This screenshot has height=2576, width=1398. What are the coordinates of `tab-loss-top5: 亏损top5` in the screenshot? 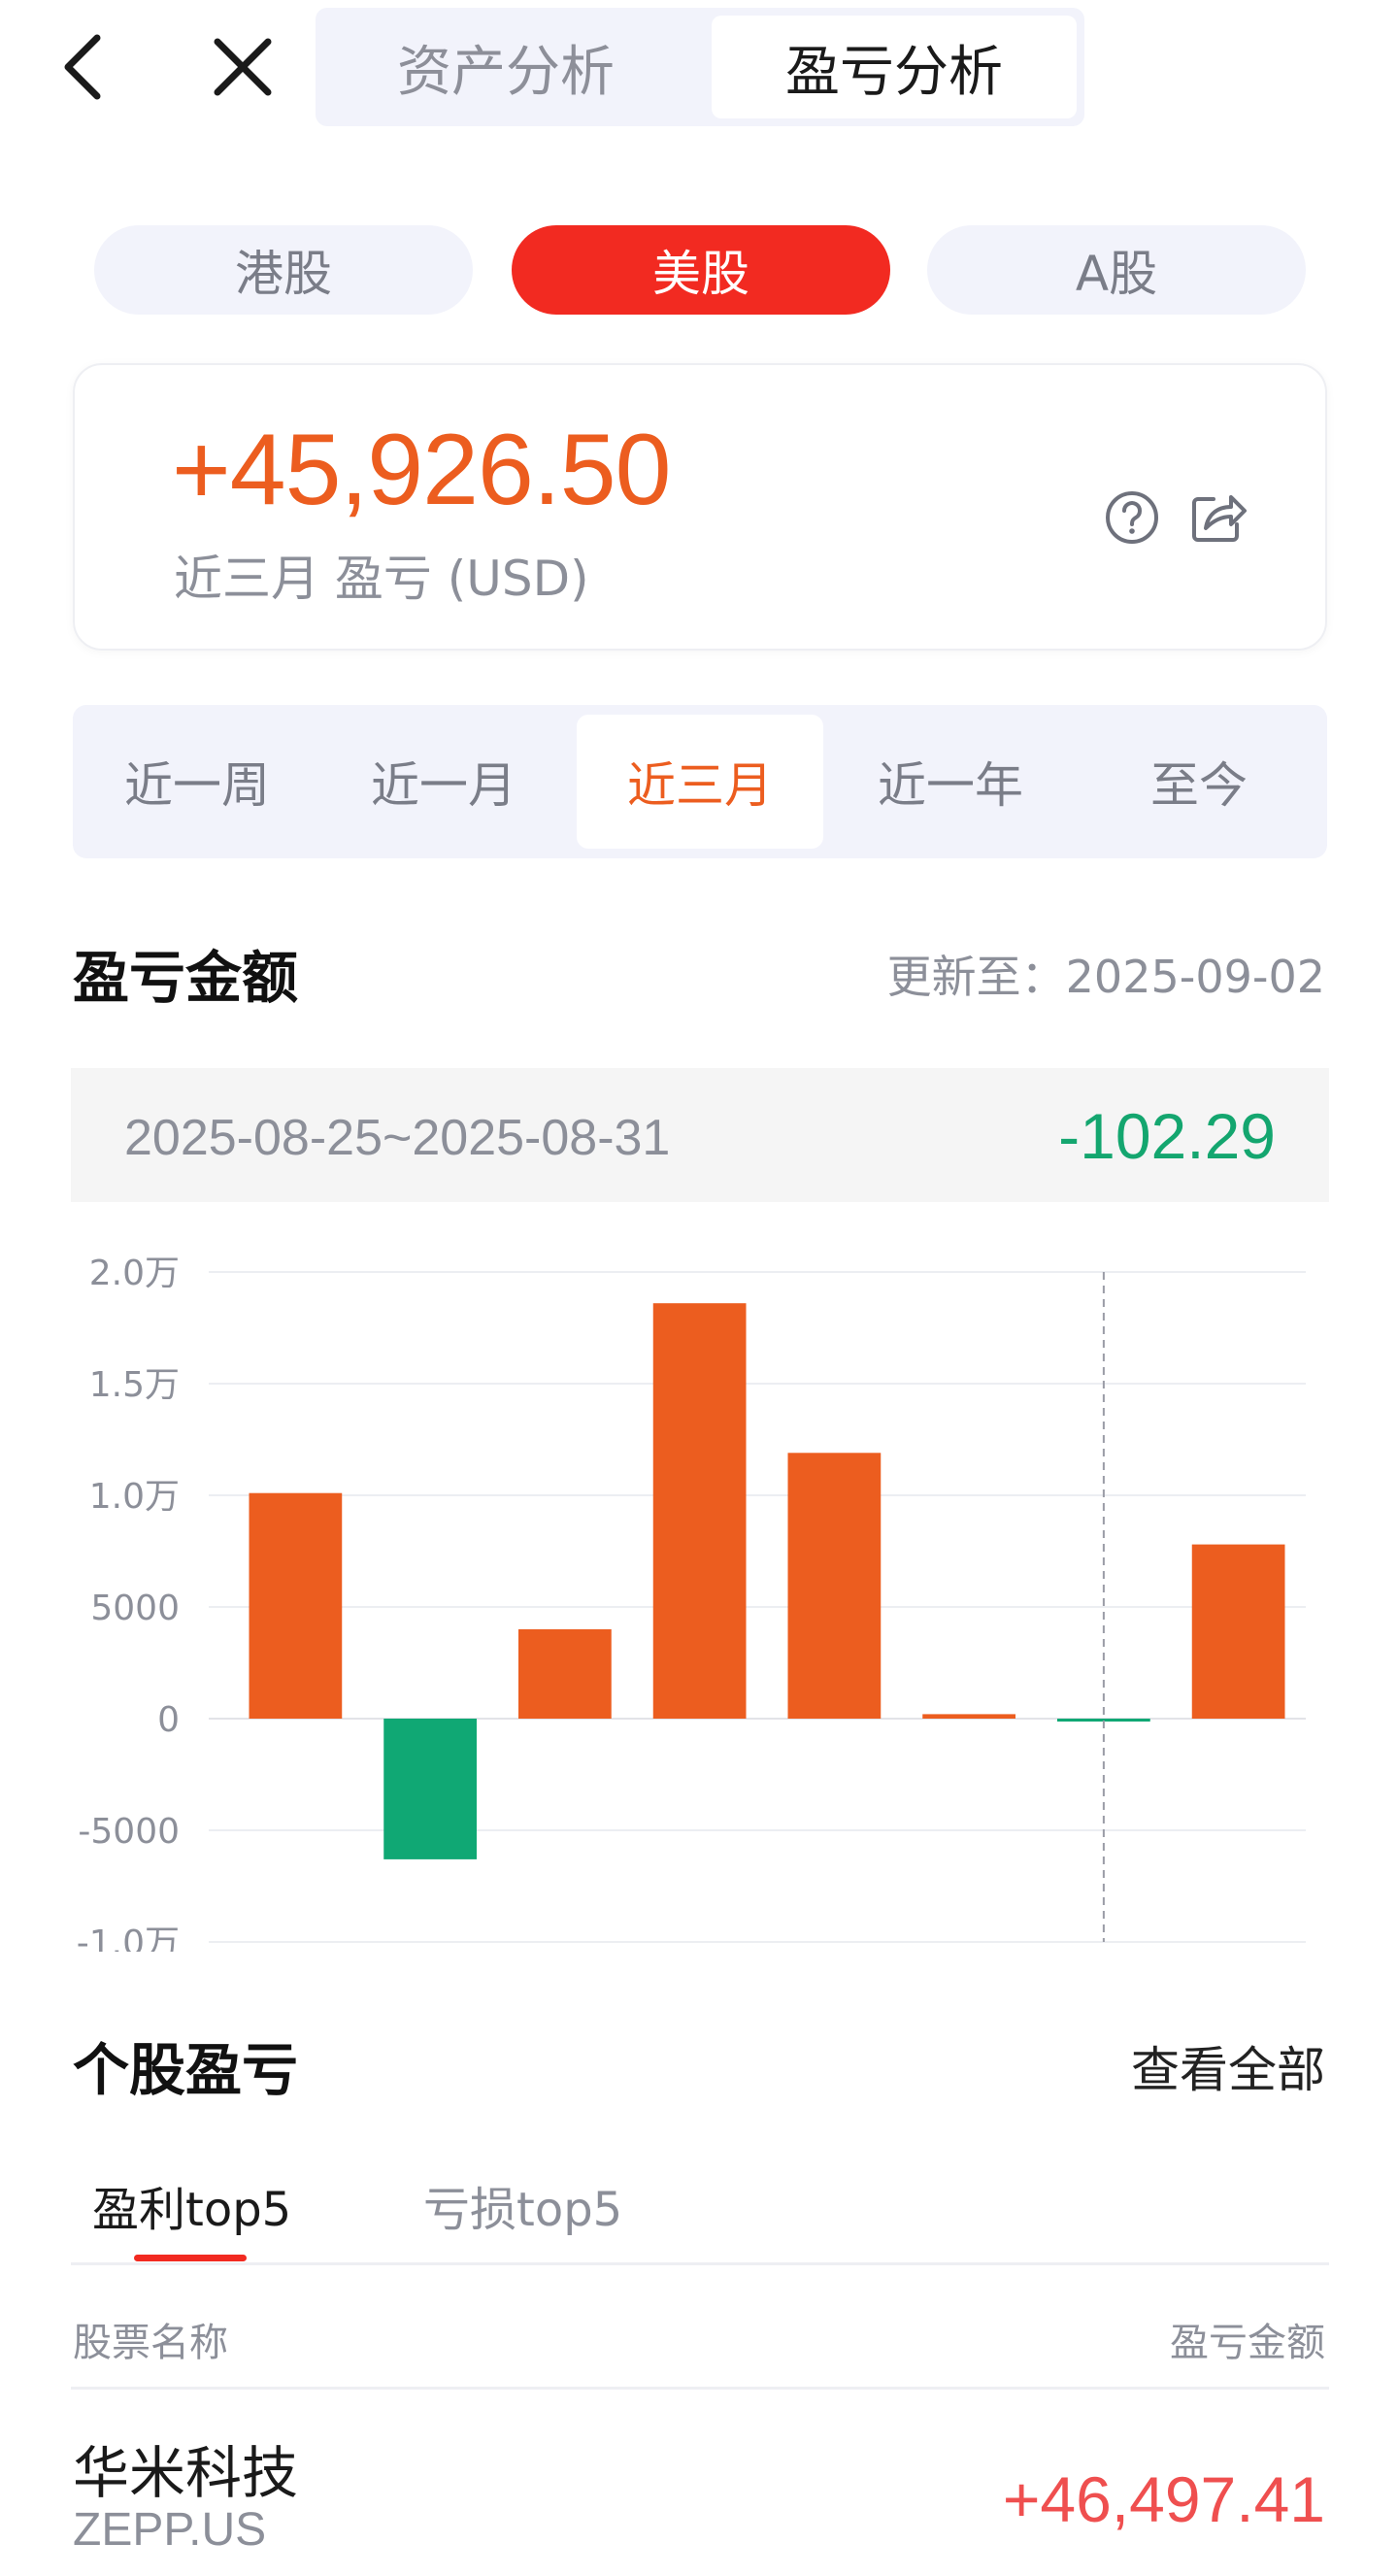 It's located at (522, 2205).